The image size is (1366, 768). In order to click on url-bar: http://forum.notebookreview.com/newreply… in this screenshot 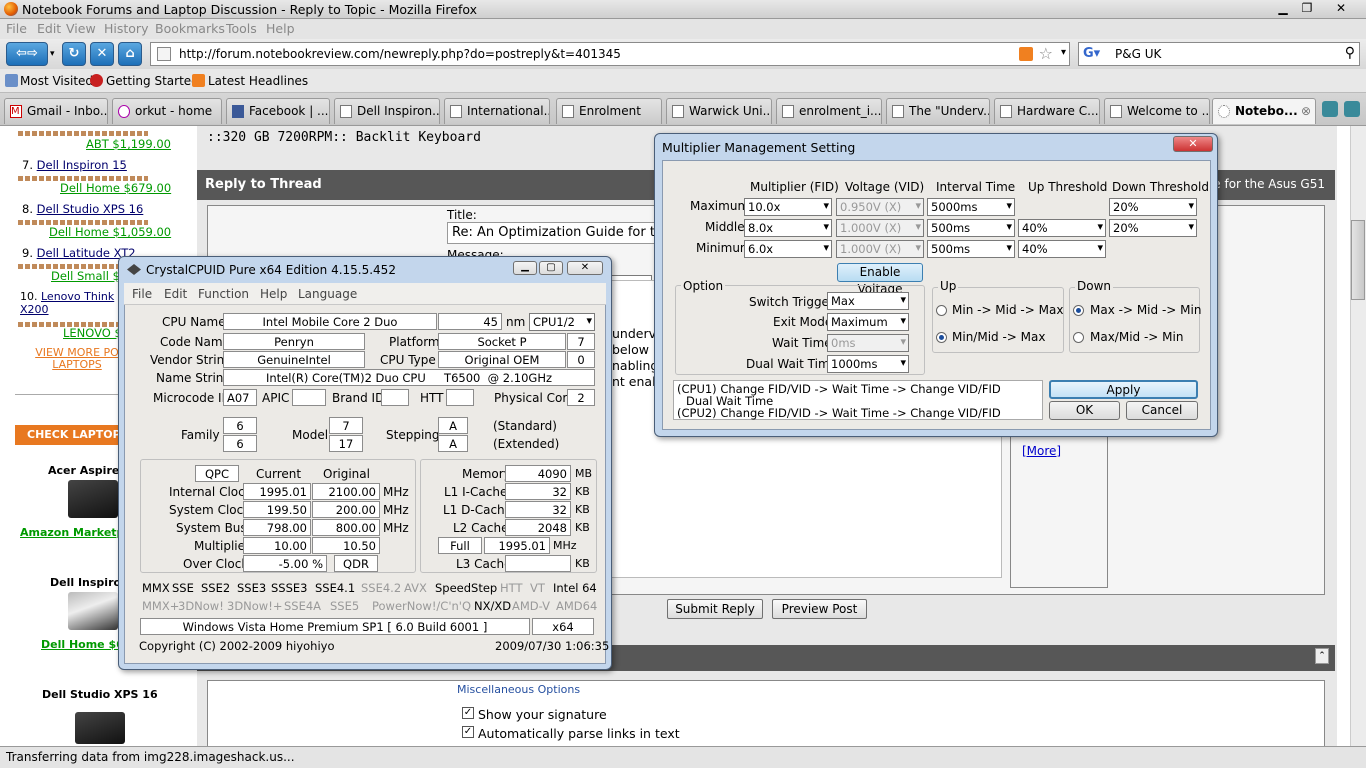, I will do `click(610, 54)`.